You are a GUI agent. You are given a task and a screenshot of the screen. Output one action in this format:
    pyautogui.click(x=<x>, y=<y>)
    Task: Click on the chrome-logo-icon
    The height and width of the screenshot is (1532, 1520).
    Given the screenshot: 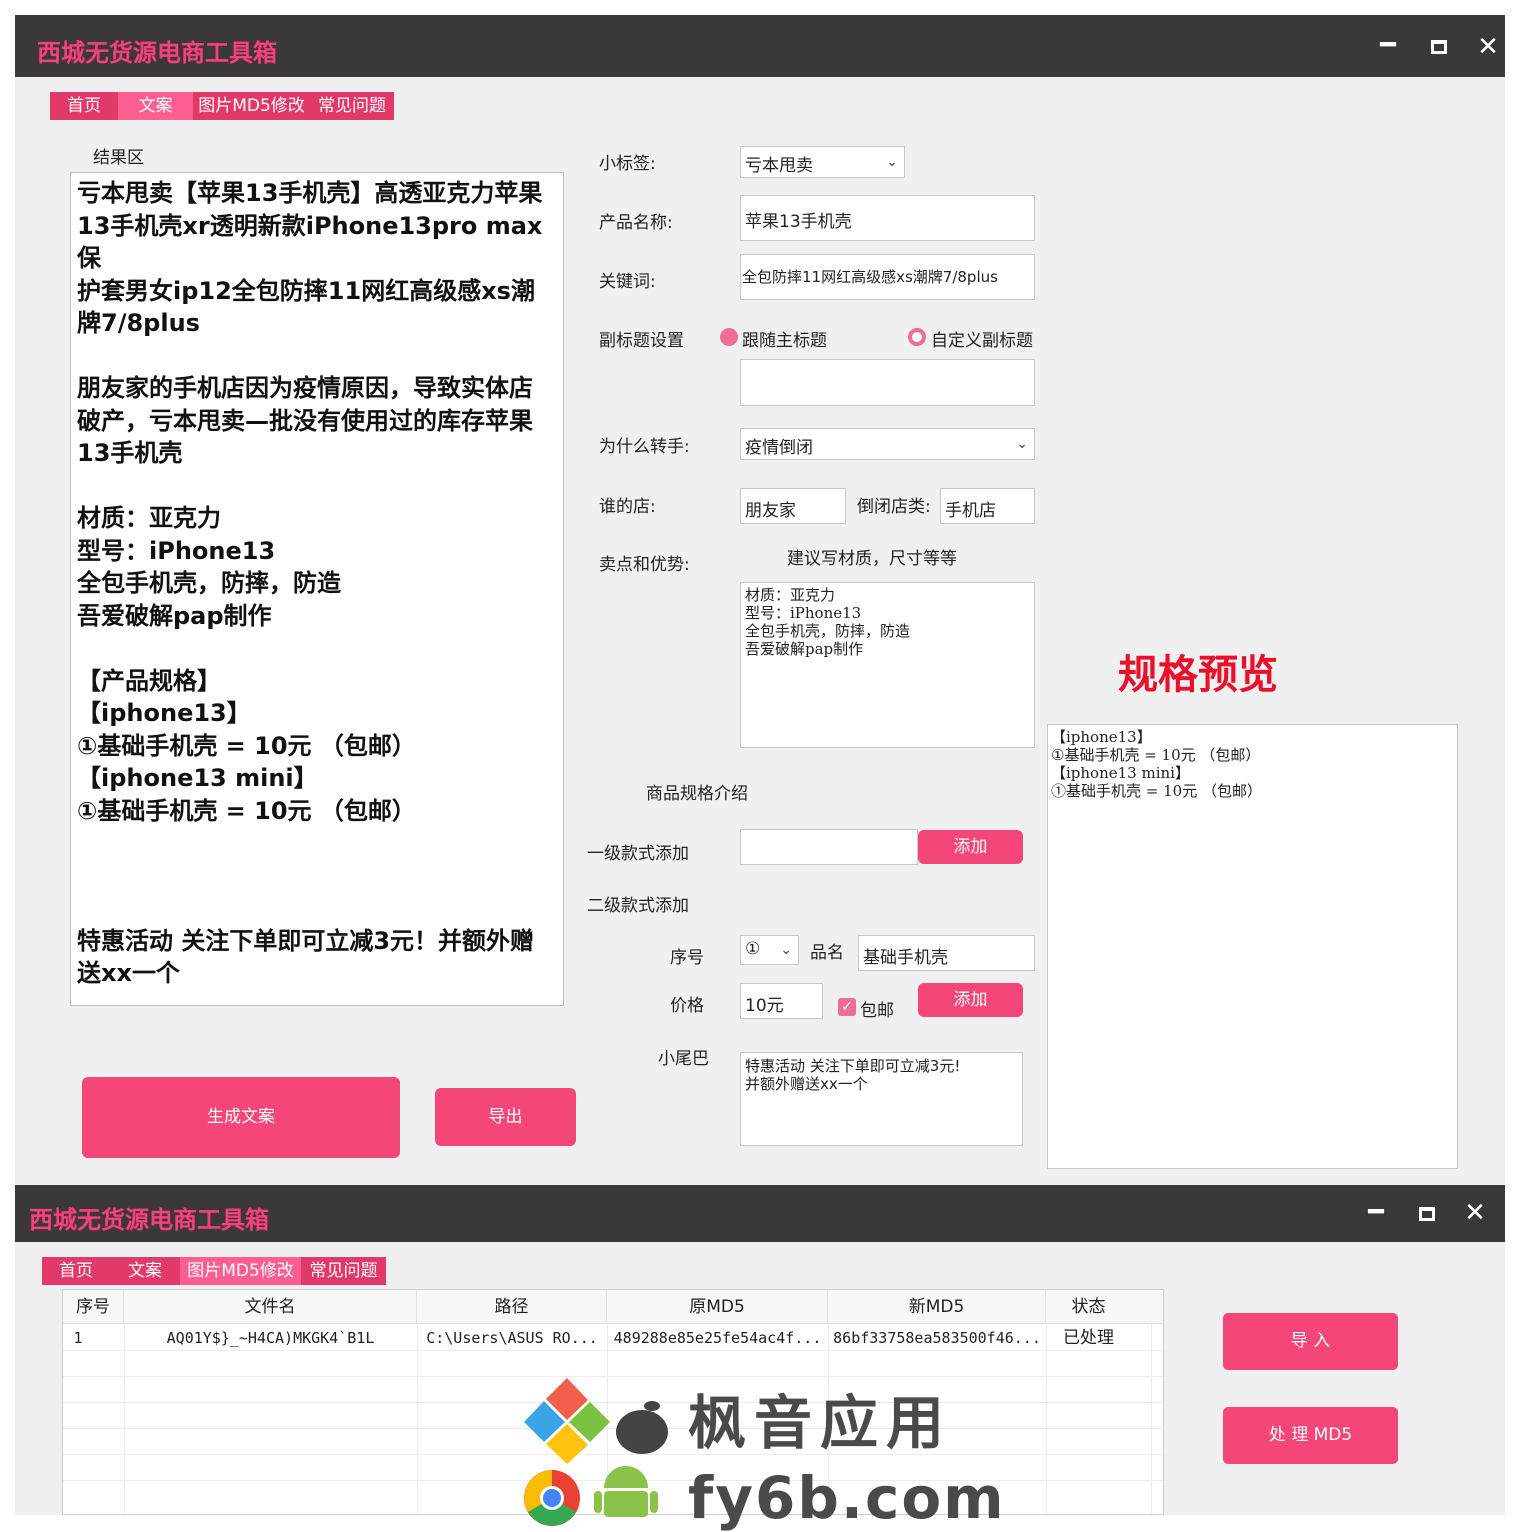 What is the action you would take?
    pyautogui.click(x=552, y=1498)
    